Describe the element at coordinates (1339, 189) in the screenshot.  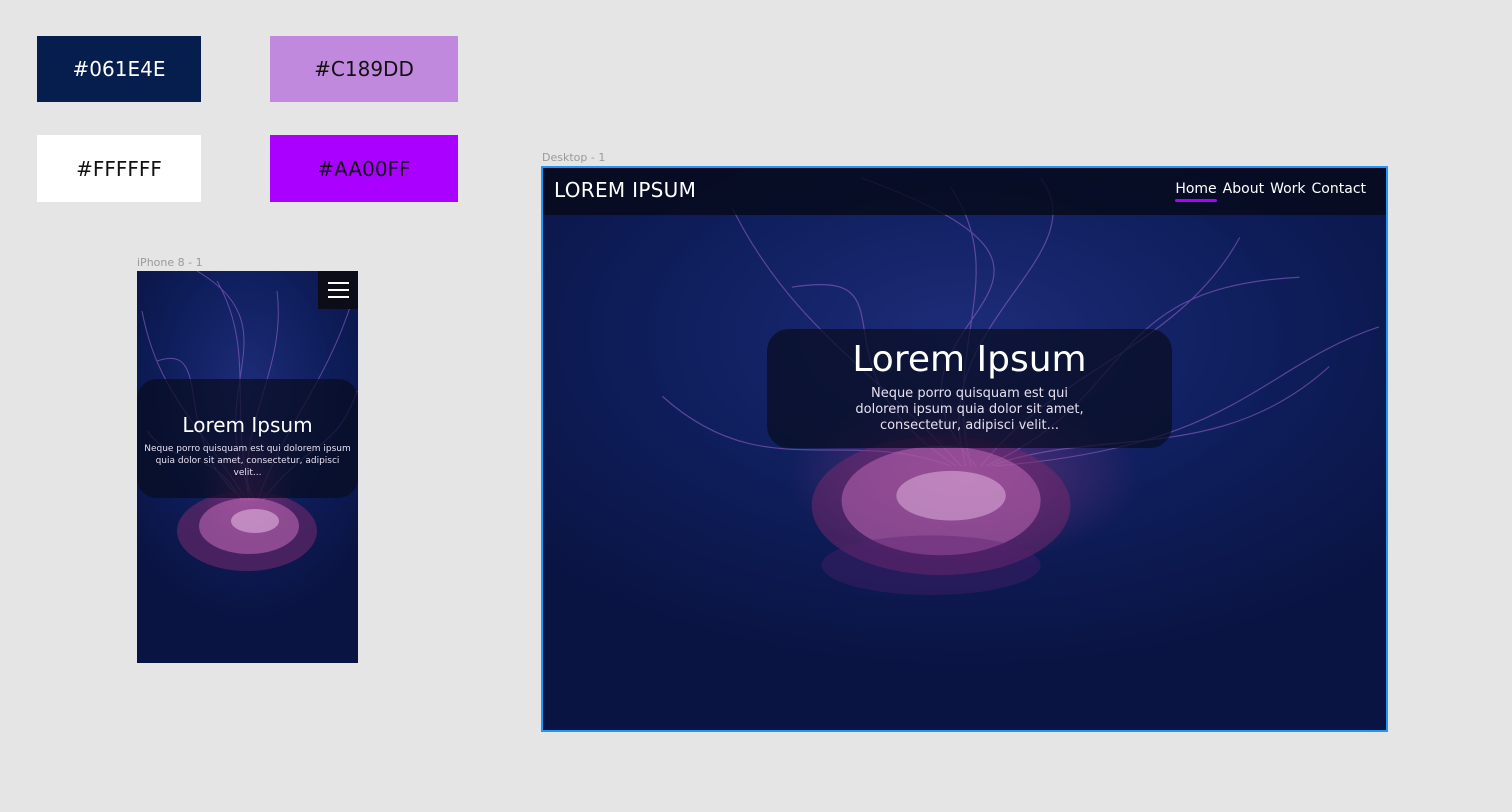
I see `nav-link-contact: Contact` at that location.